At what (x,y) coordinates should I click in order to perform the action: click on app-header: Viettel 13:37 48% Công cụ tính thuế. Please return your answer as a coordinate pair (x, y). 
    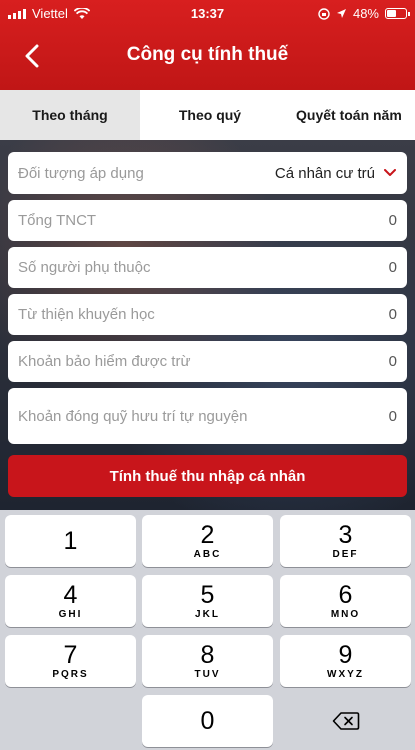
    Looking at the image, I should click on (207, 45).